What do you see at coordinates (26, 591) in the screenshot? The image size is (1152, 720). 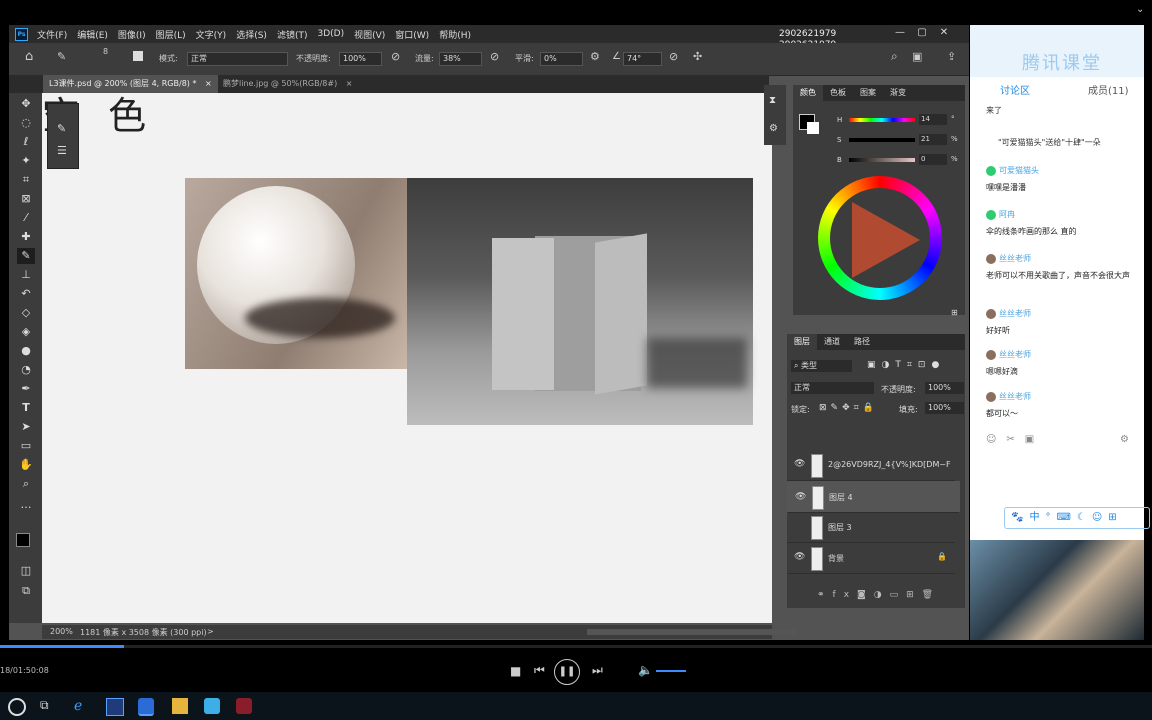 I see `screen-mode-icon: ⧉` at bounding box center [26, 591].